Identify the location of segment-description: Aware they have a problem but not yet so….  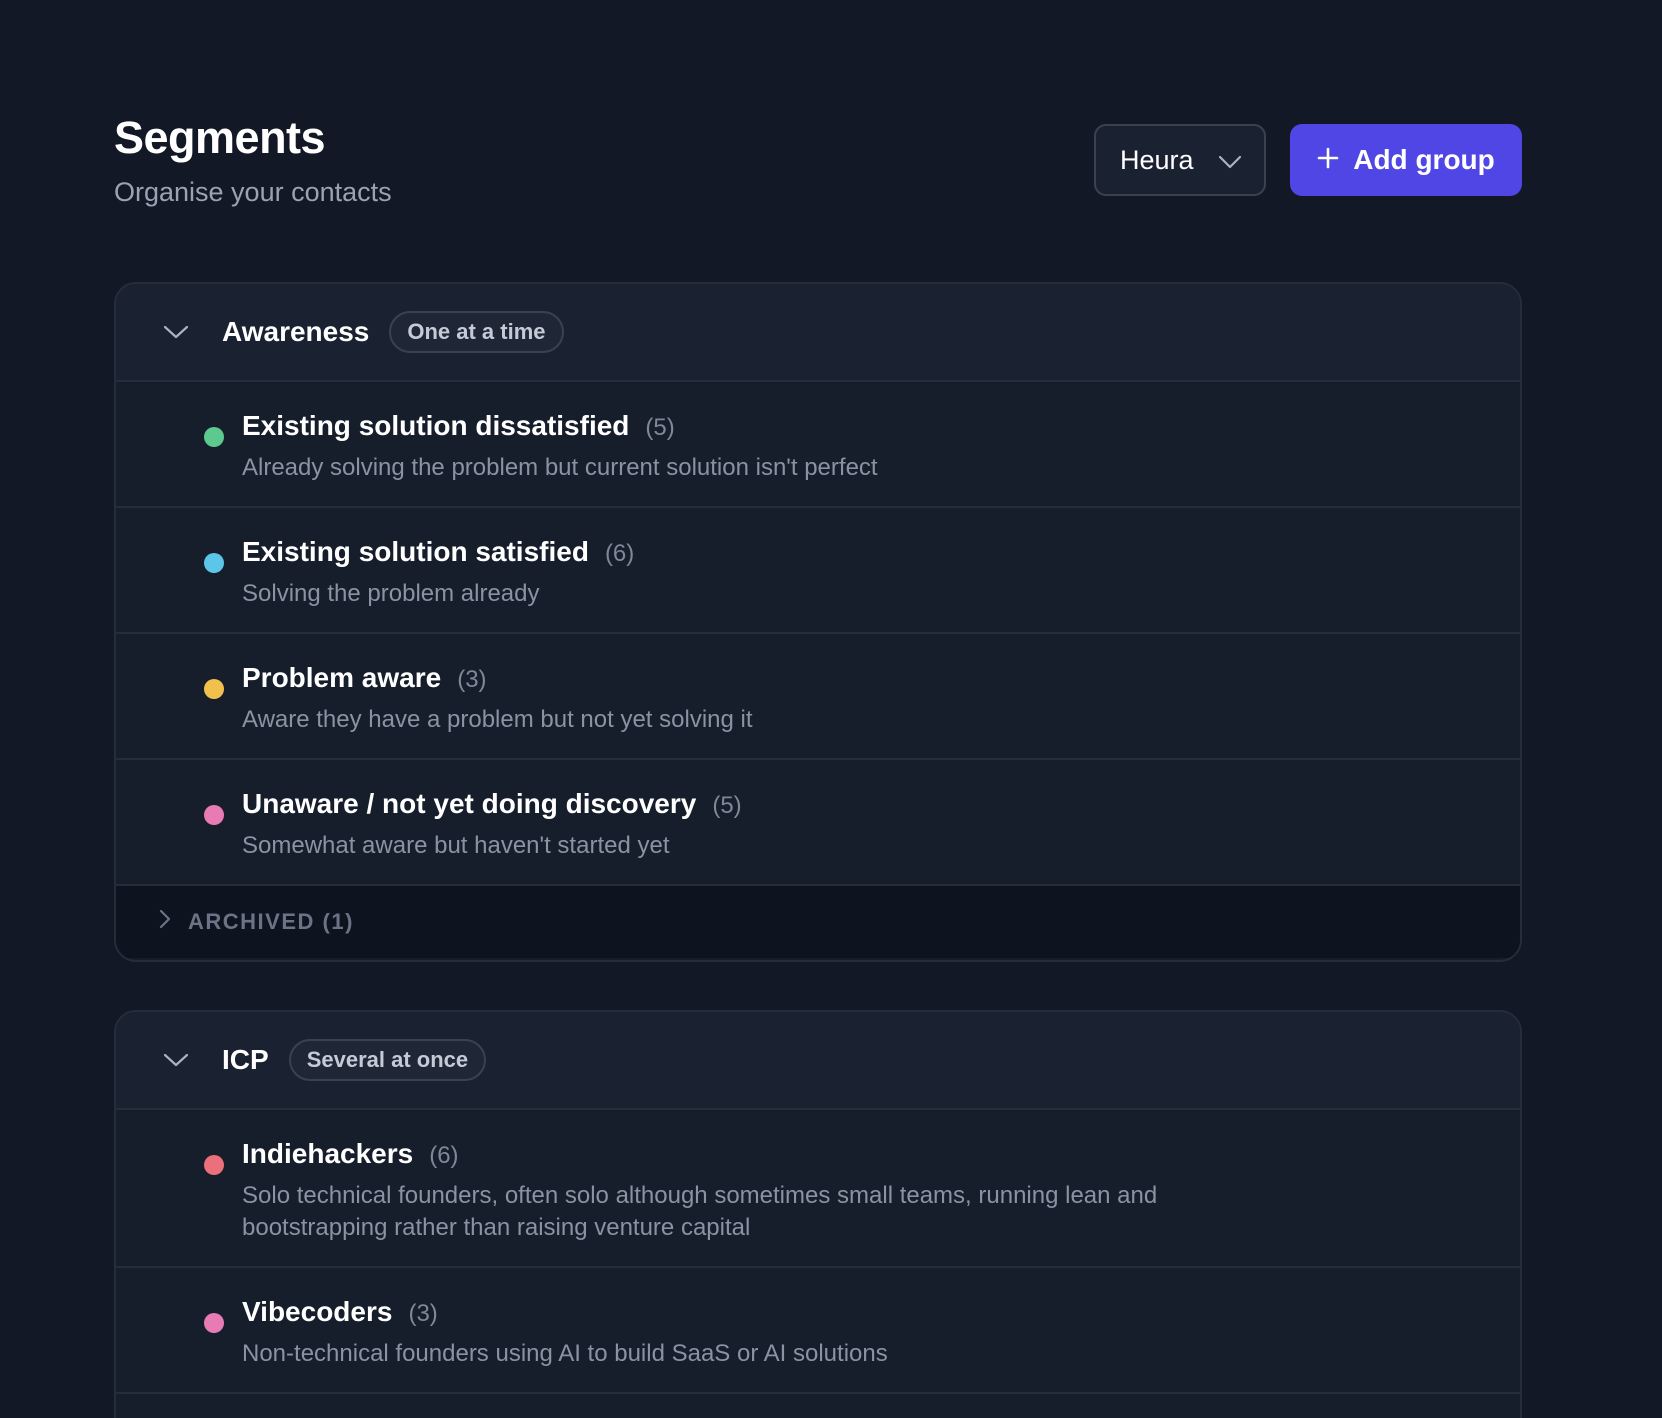
(497, 719).